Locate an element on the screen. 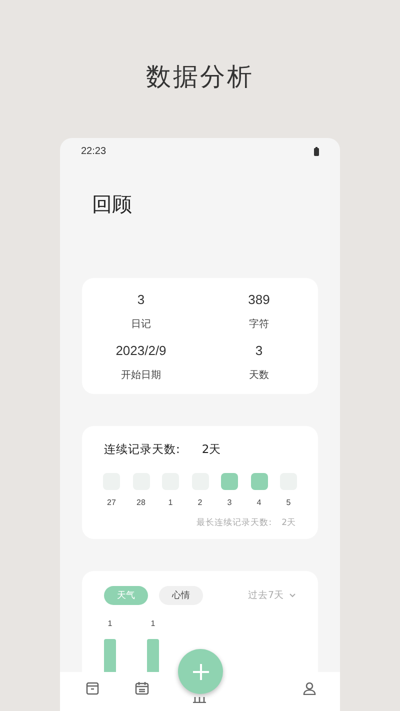  page-title: 回顾 is located at coordinates (112, 204).